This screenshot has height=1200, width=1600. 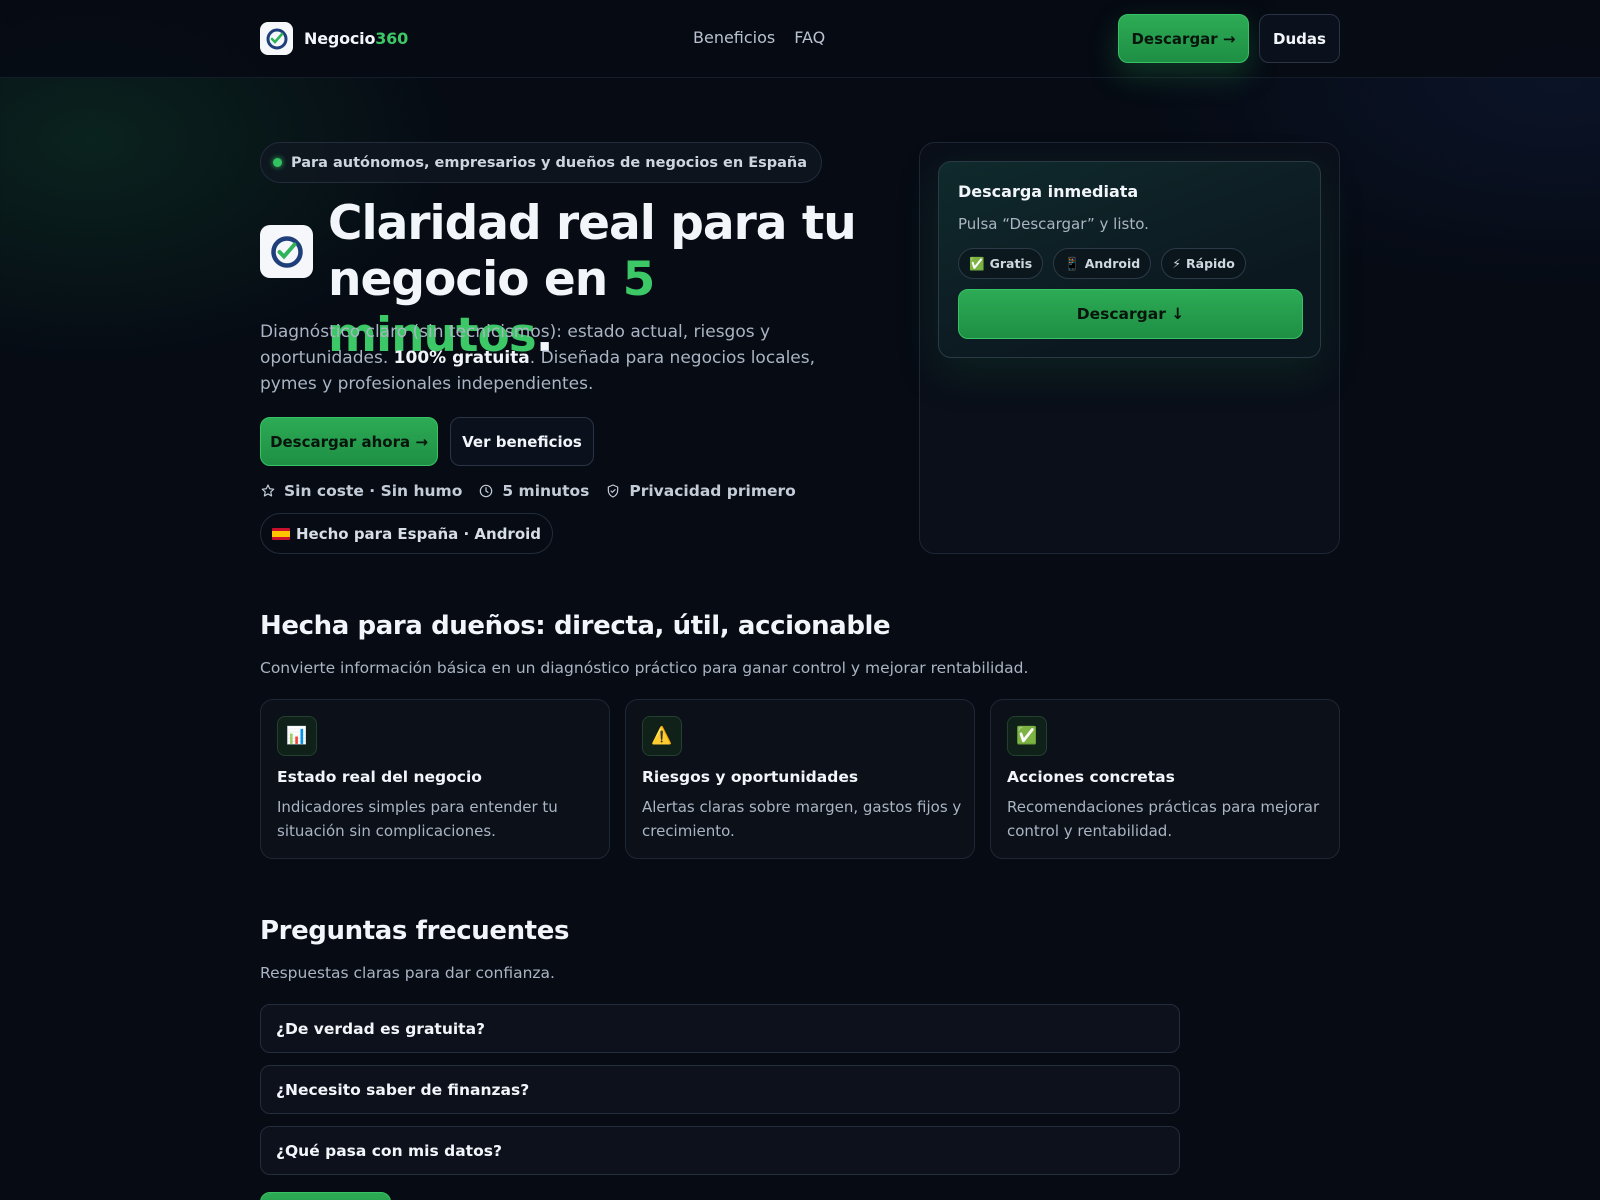 I want to click on faq-cta-button, so click(x=325, y=1196).